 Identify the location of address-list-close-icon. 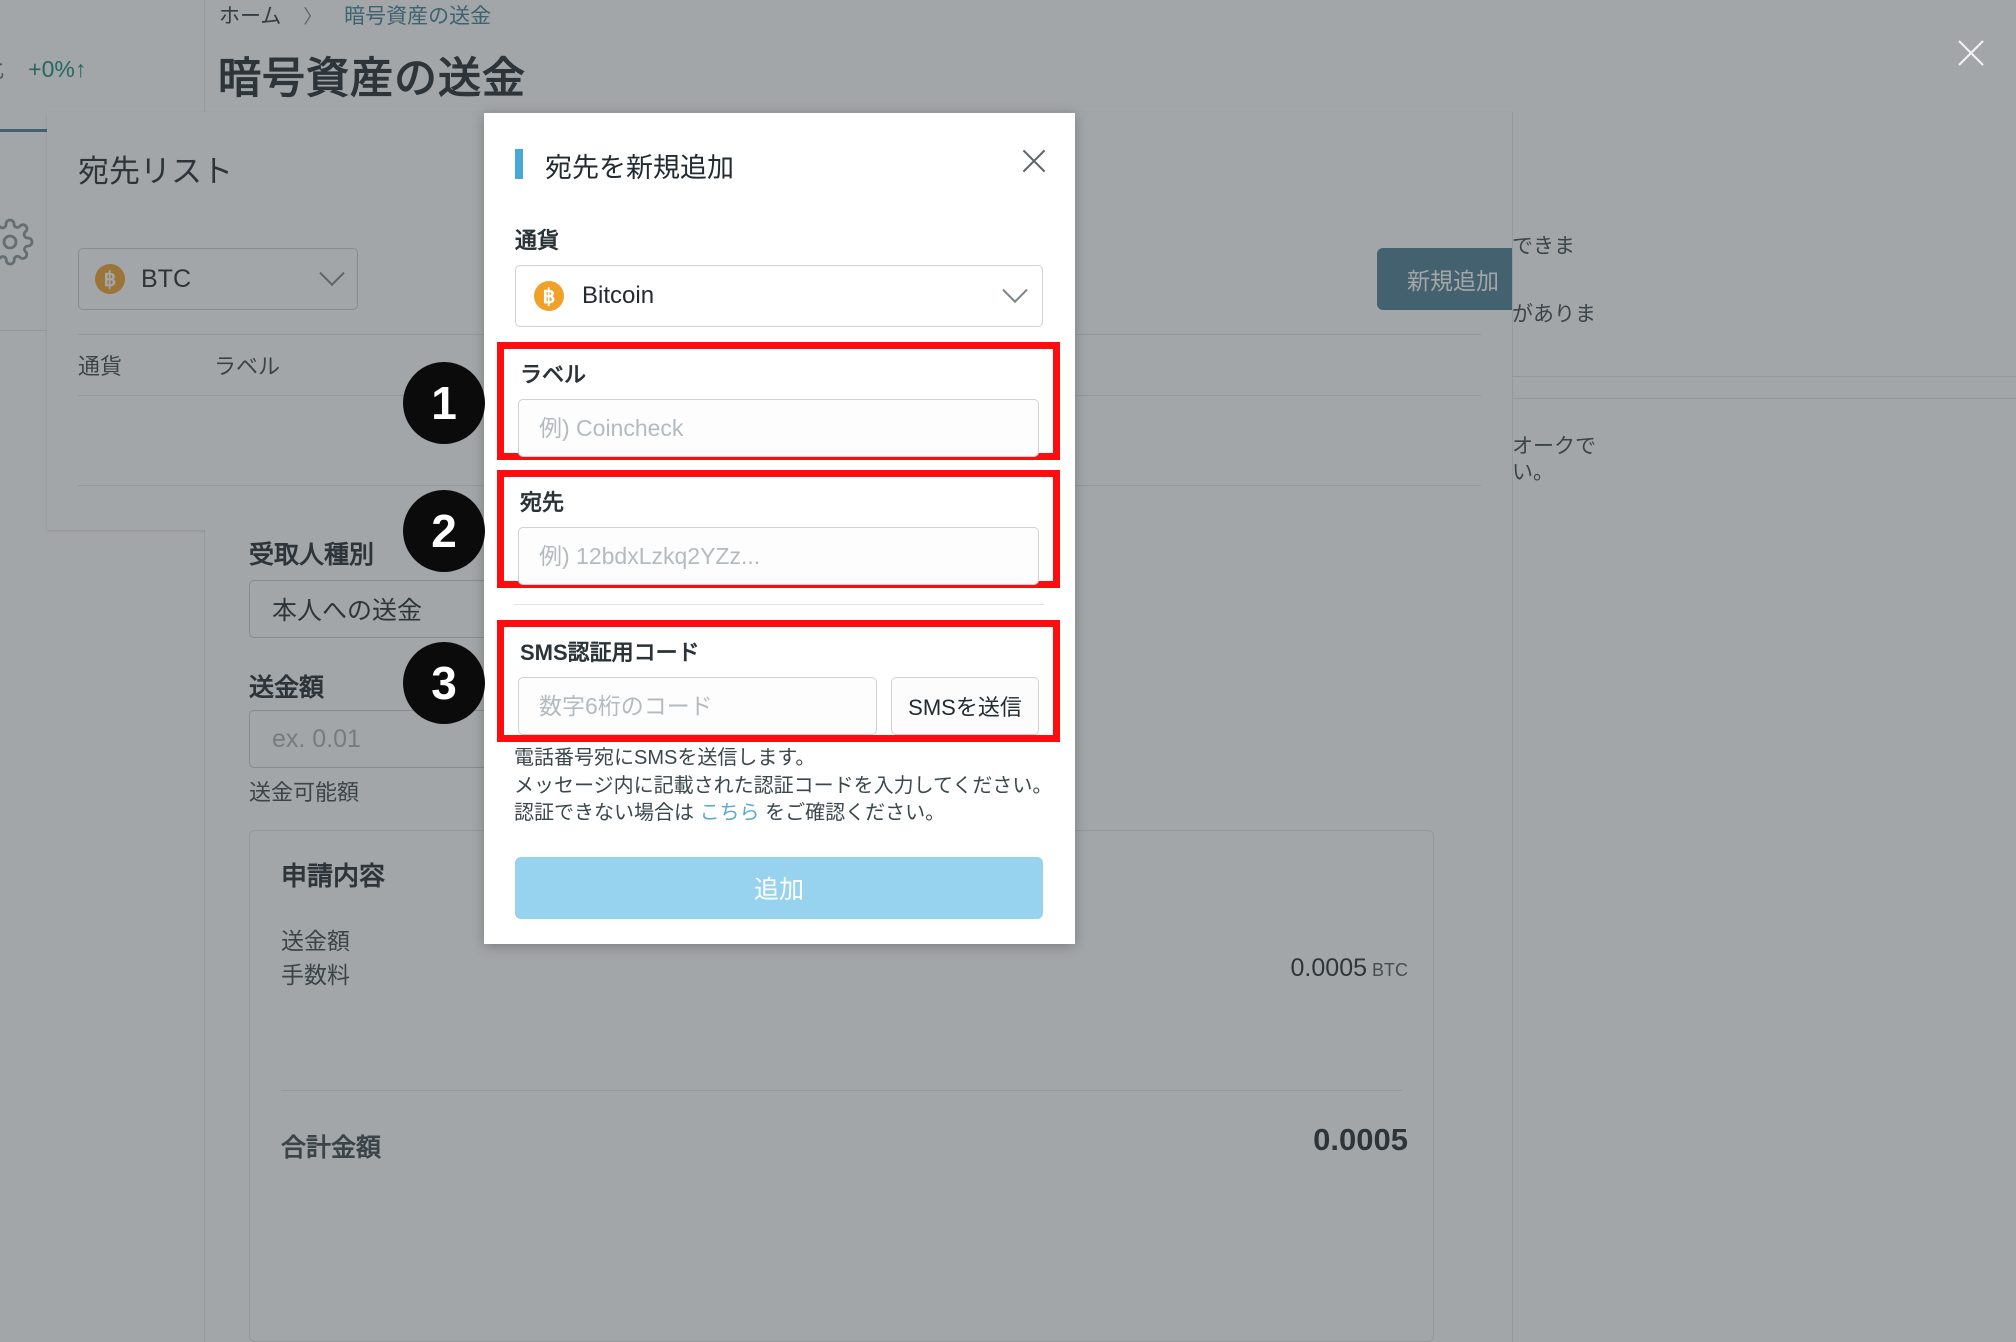
(1971, 53).